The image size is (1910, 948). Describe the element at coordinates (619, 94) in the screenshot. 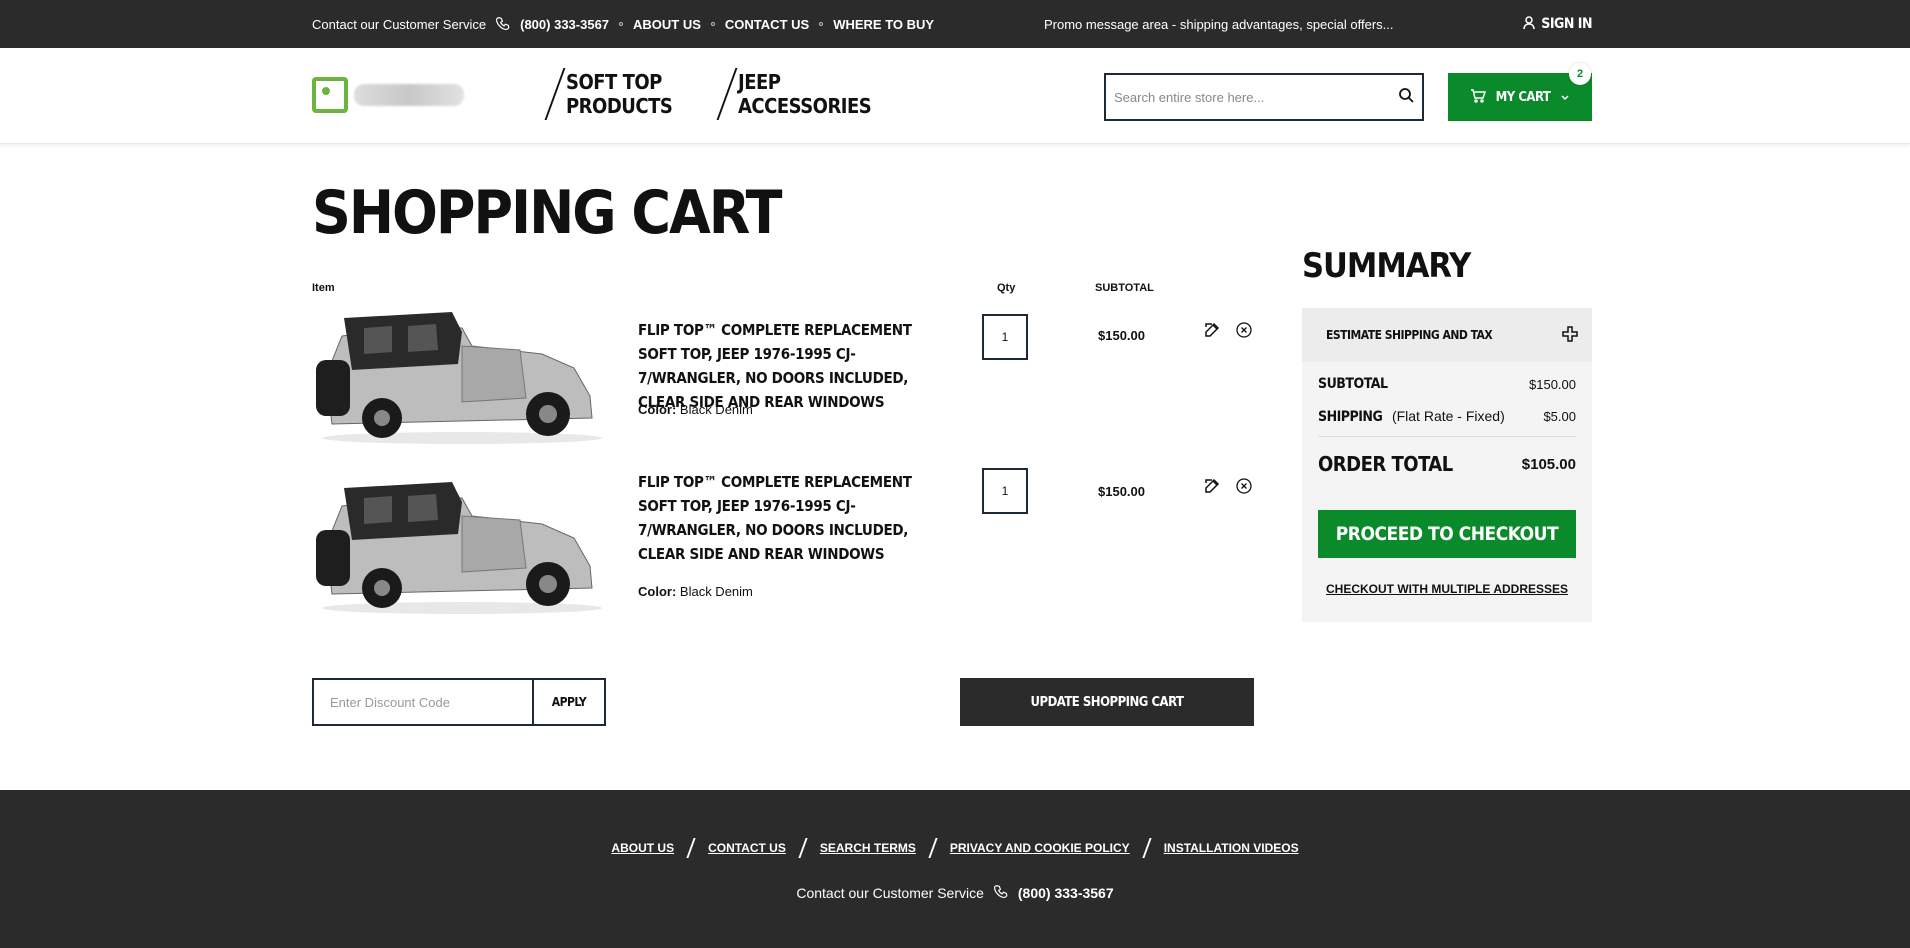

I see `nav-label: SOFT TOP PRODUCTS` at that location.